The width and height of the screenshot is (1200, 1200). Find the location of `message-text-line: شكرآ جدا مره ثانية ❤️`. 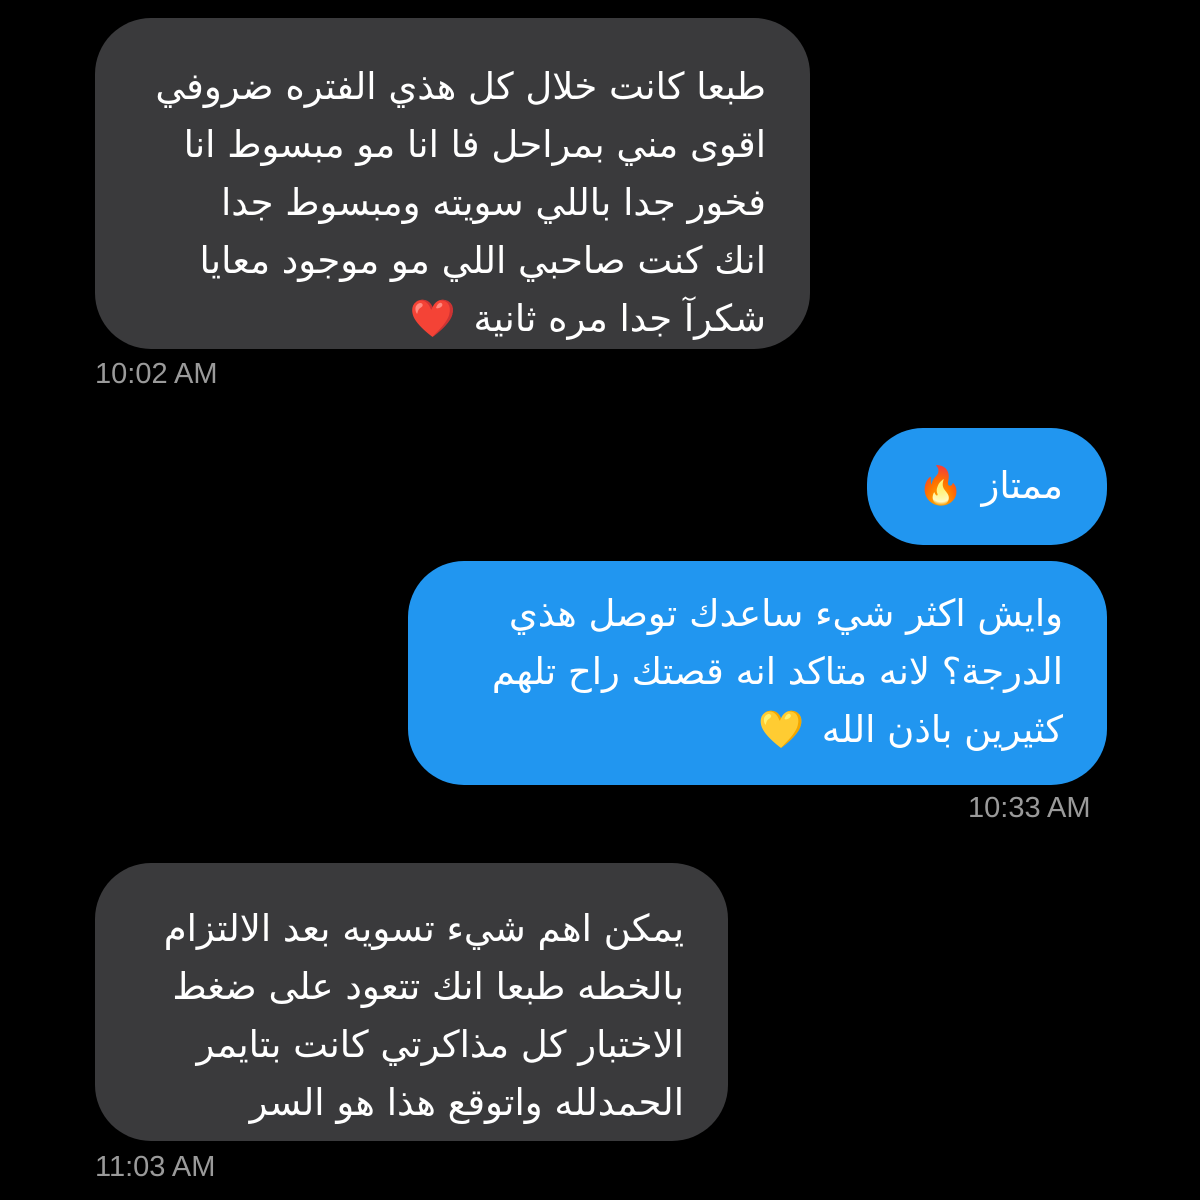

message-text-line: شكرآ جدا مره ثانية ❤️ is located at coordinates (450, 319).